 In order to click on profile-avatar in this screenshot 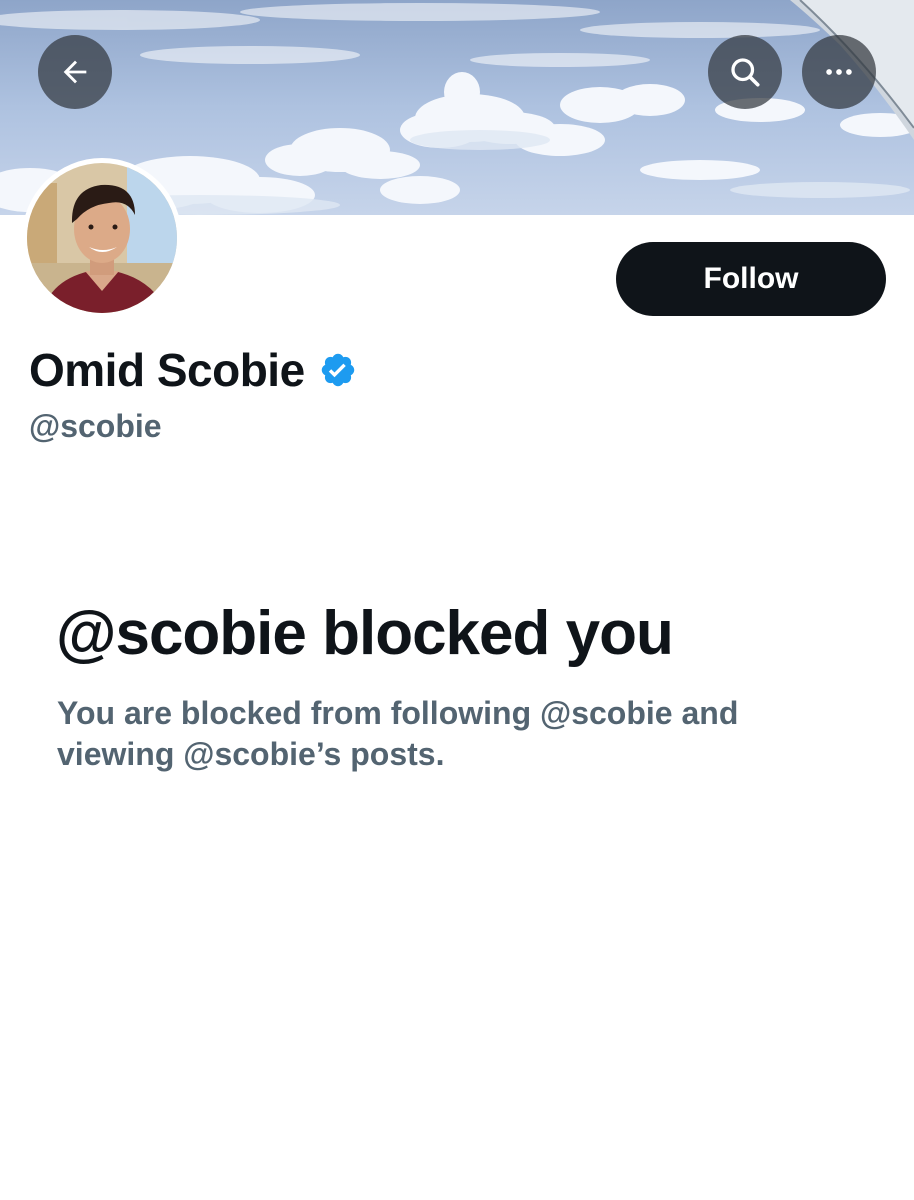, I will do `click(102, 238)`.